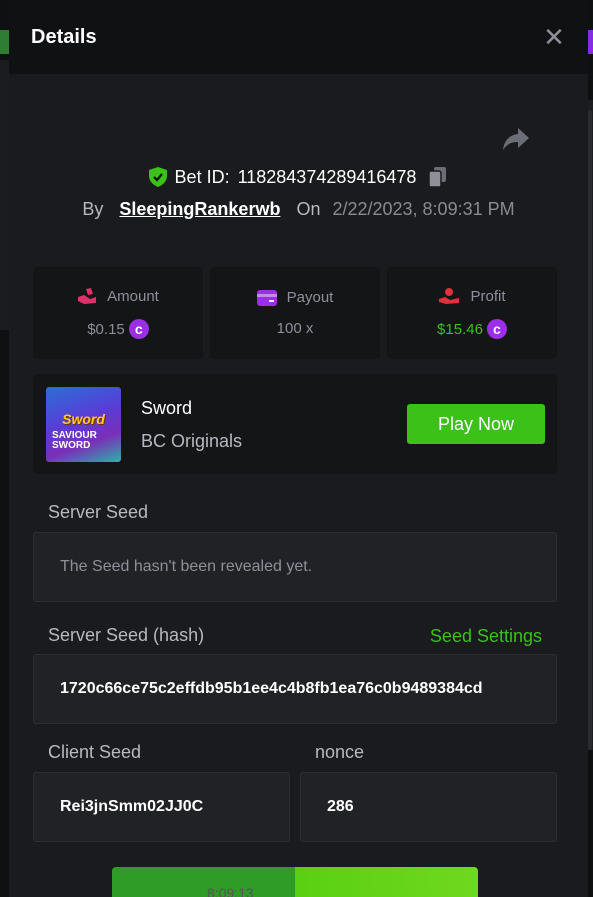 The width and height of the screenshot is (593, 897). I want to click on game-name: Sword, so click(167, 408).